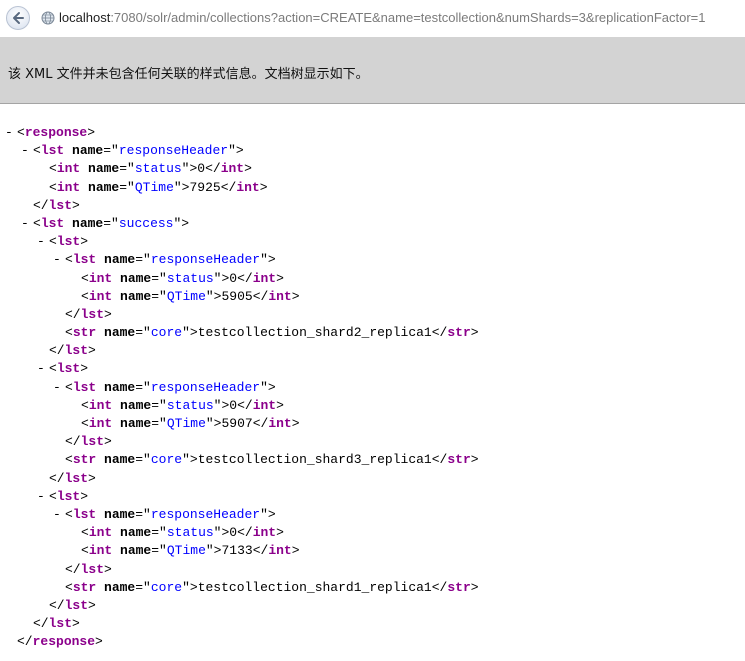 This screenshot has height=661, width=745. What do you see at coordinates (233, 278) in the screenshot?
I see `xml-text: 0` at bounding box center [233, 278].